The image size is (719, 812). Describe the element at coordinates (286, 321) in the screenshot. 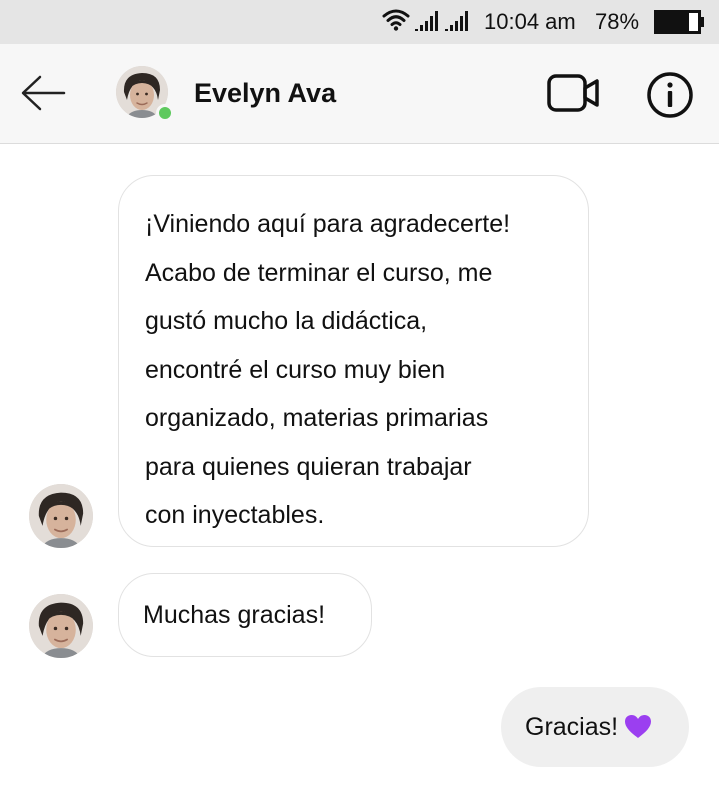

I see `message-line: gustó mucho la didáctica,` at that location.